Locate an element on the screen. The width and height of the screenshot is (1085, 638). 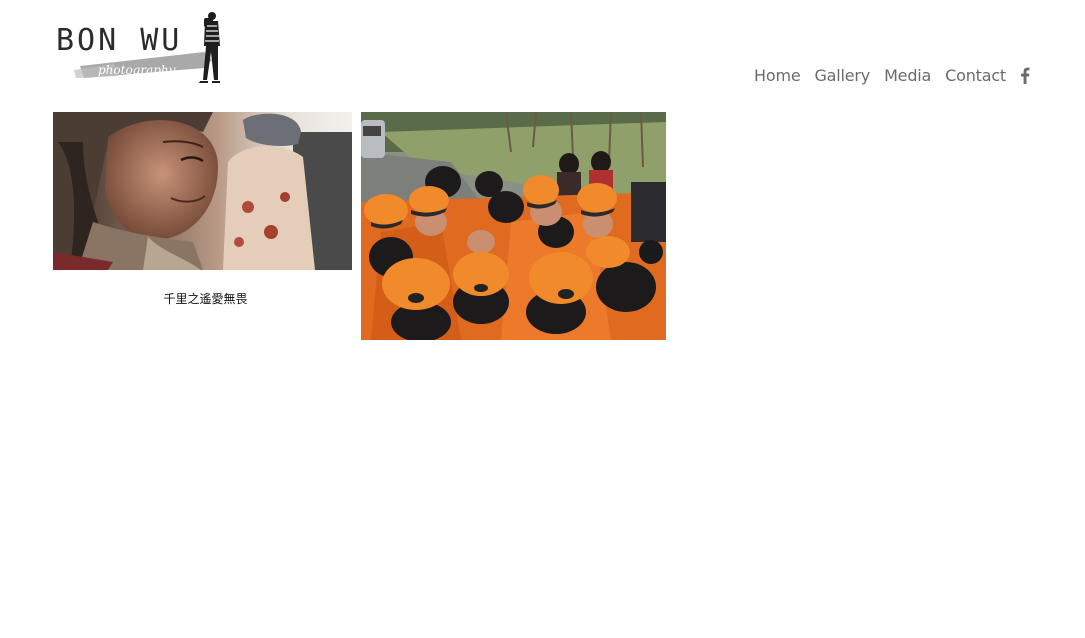
group-in-orange-caps-image is located at coordinates (513, 226).